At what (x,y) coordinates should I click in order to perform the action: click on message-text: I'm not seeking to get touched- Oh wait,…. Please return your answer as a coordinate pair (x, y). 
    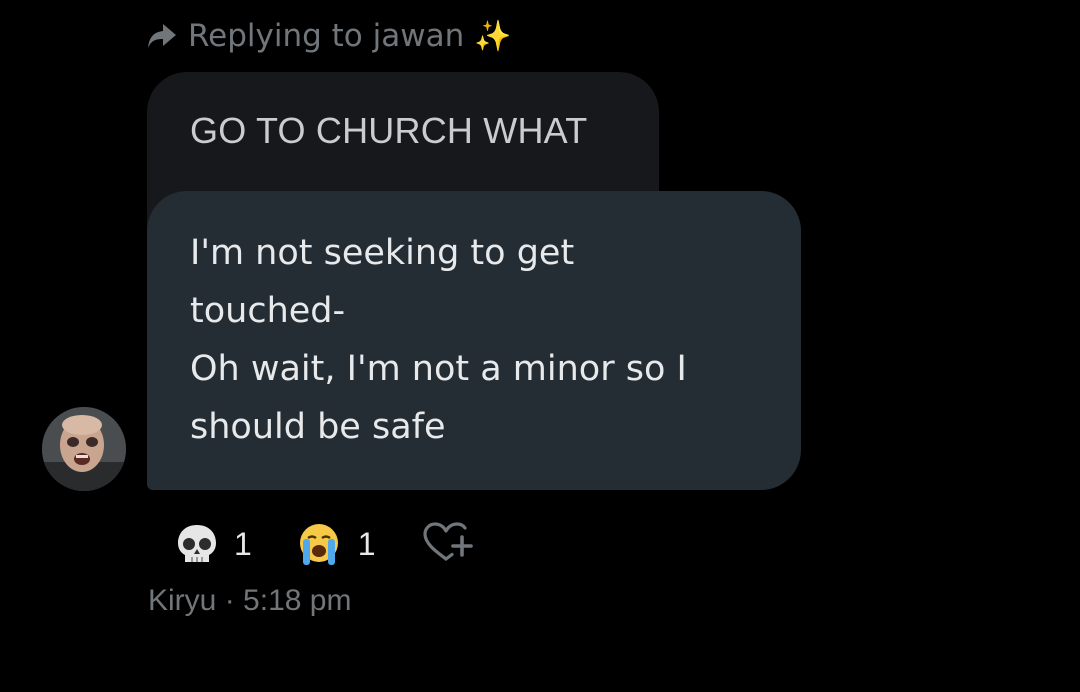
    Looking at the image, I should click on (438, 340).